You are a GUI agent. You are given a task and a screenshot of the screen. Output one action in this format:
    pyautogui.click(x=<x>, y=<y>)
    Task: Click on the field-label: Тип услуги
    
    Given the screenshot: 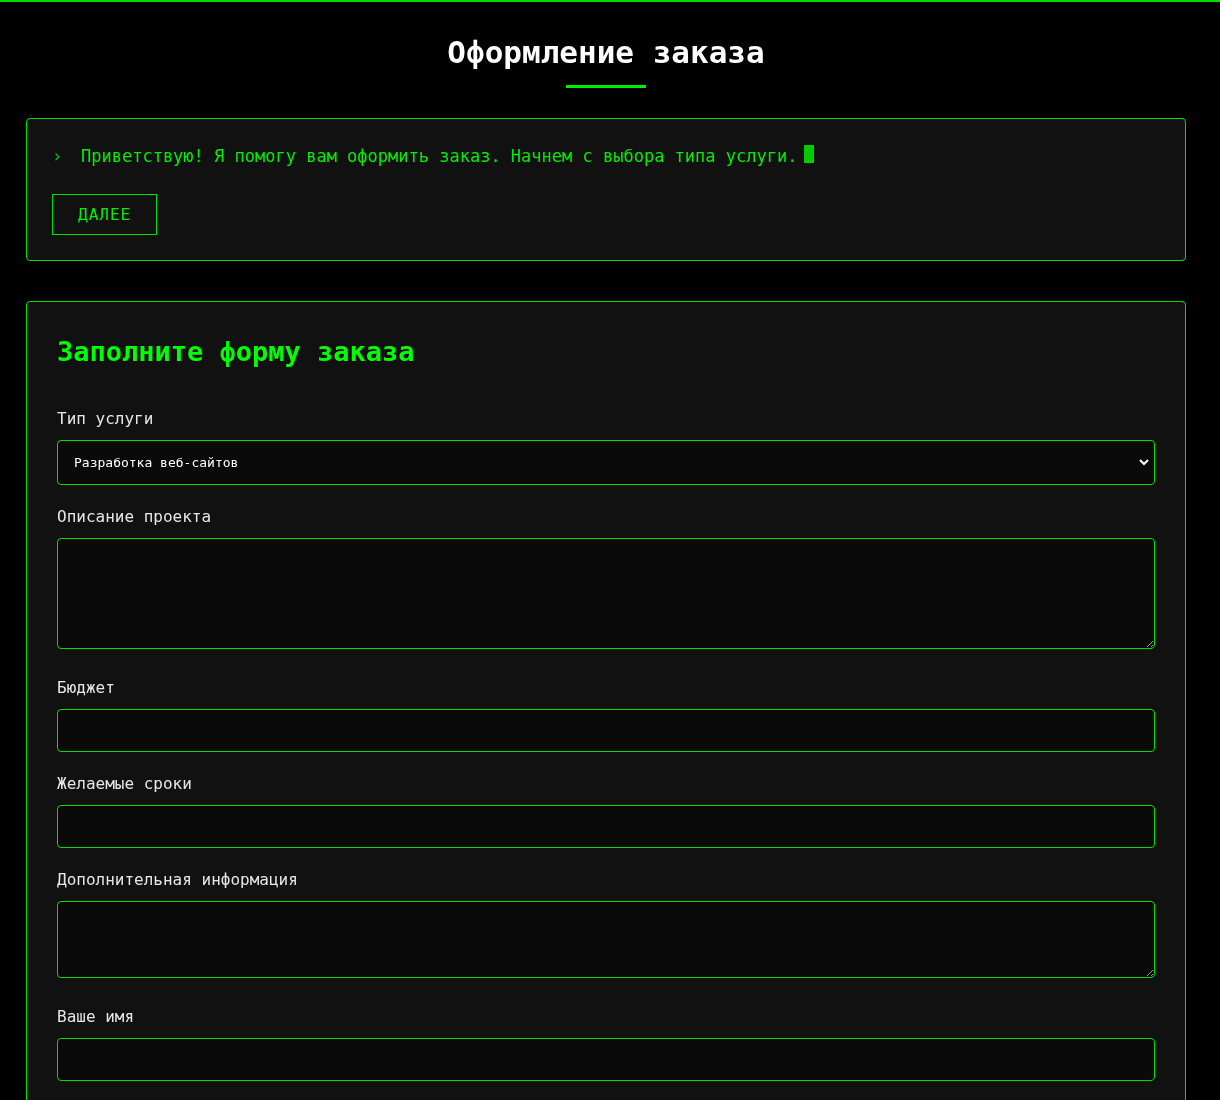 What is the action you would take?
    pyautogui.click(x=106, y=419)
    